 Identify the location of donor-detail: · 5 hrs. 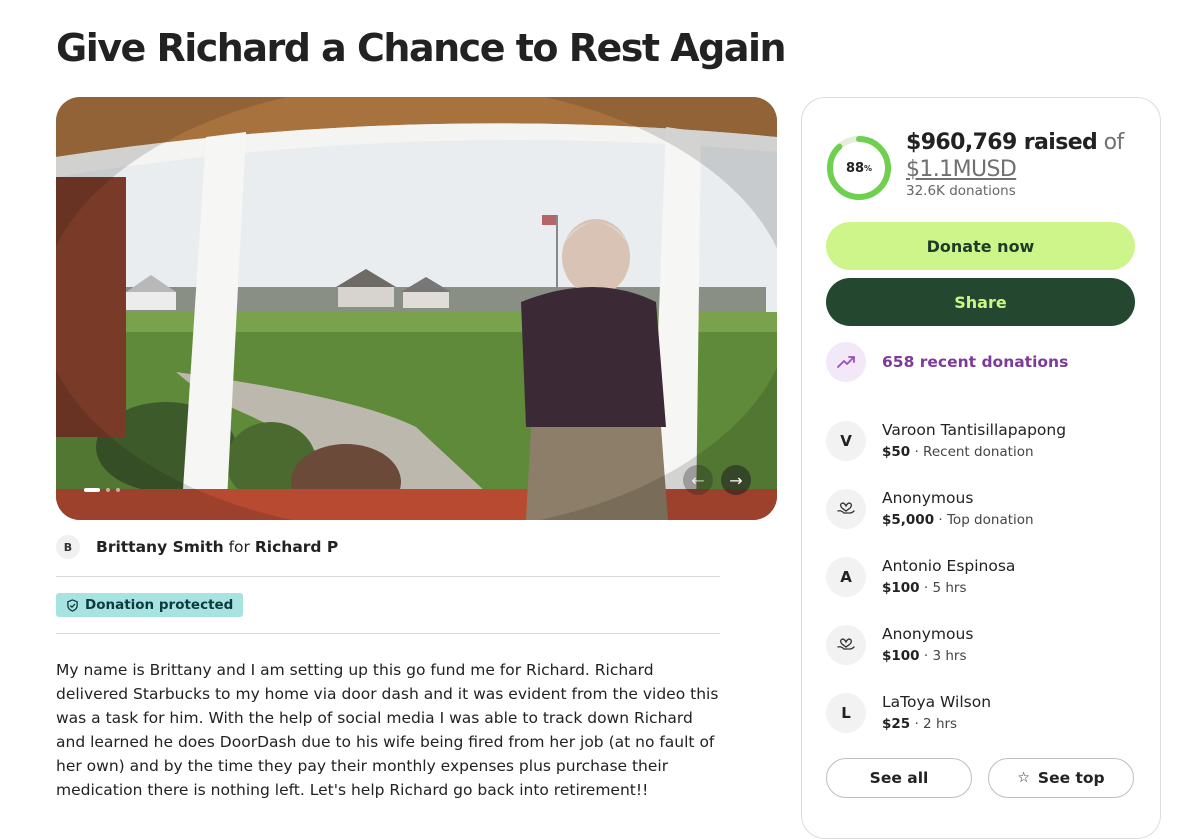
(943, 588).